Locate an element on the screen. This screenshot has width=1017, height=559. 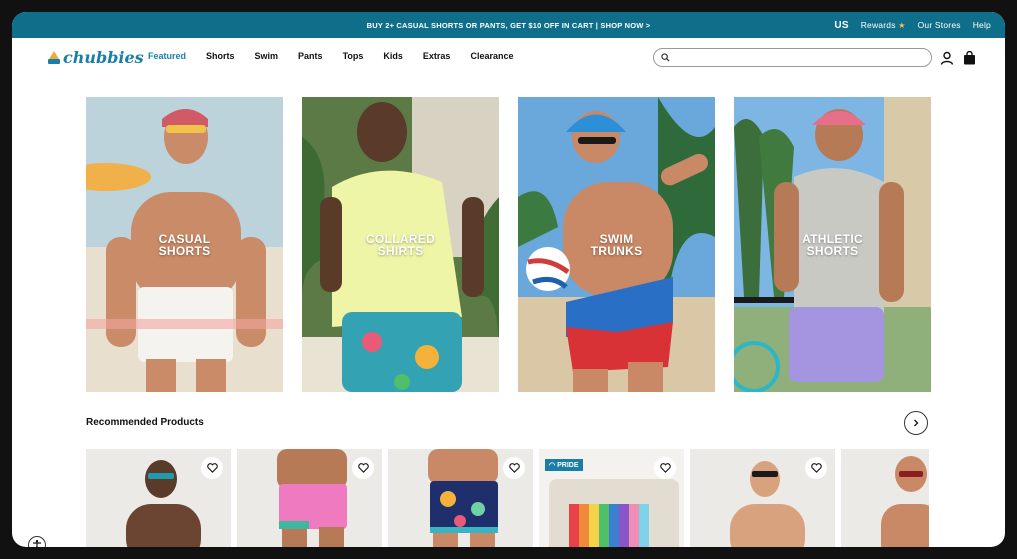
category-tile-athletic-shorts: ATHLETIC SHORTS is located at coordinates (832, 244).